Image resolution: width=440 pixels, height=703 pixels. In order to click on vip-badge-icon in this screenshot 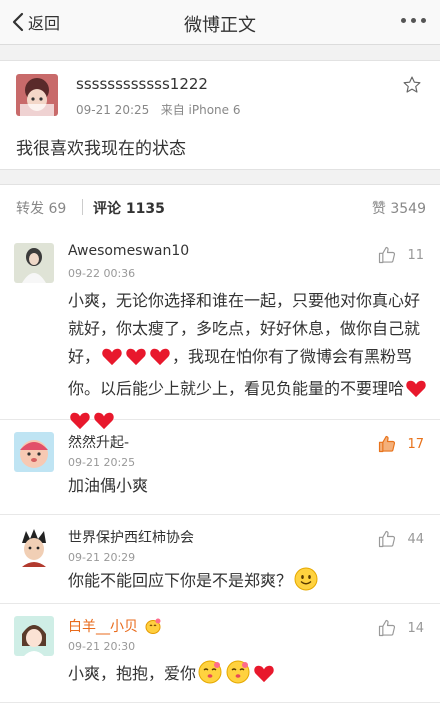, I will do `click(153, 628)`.